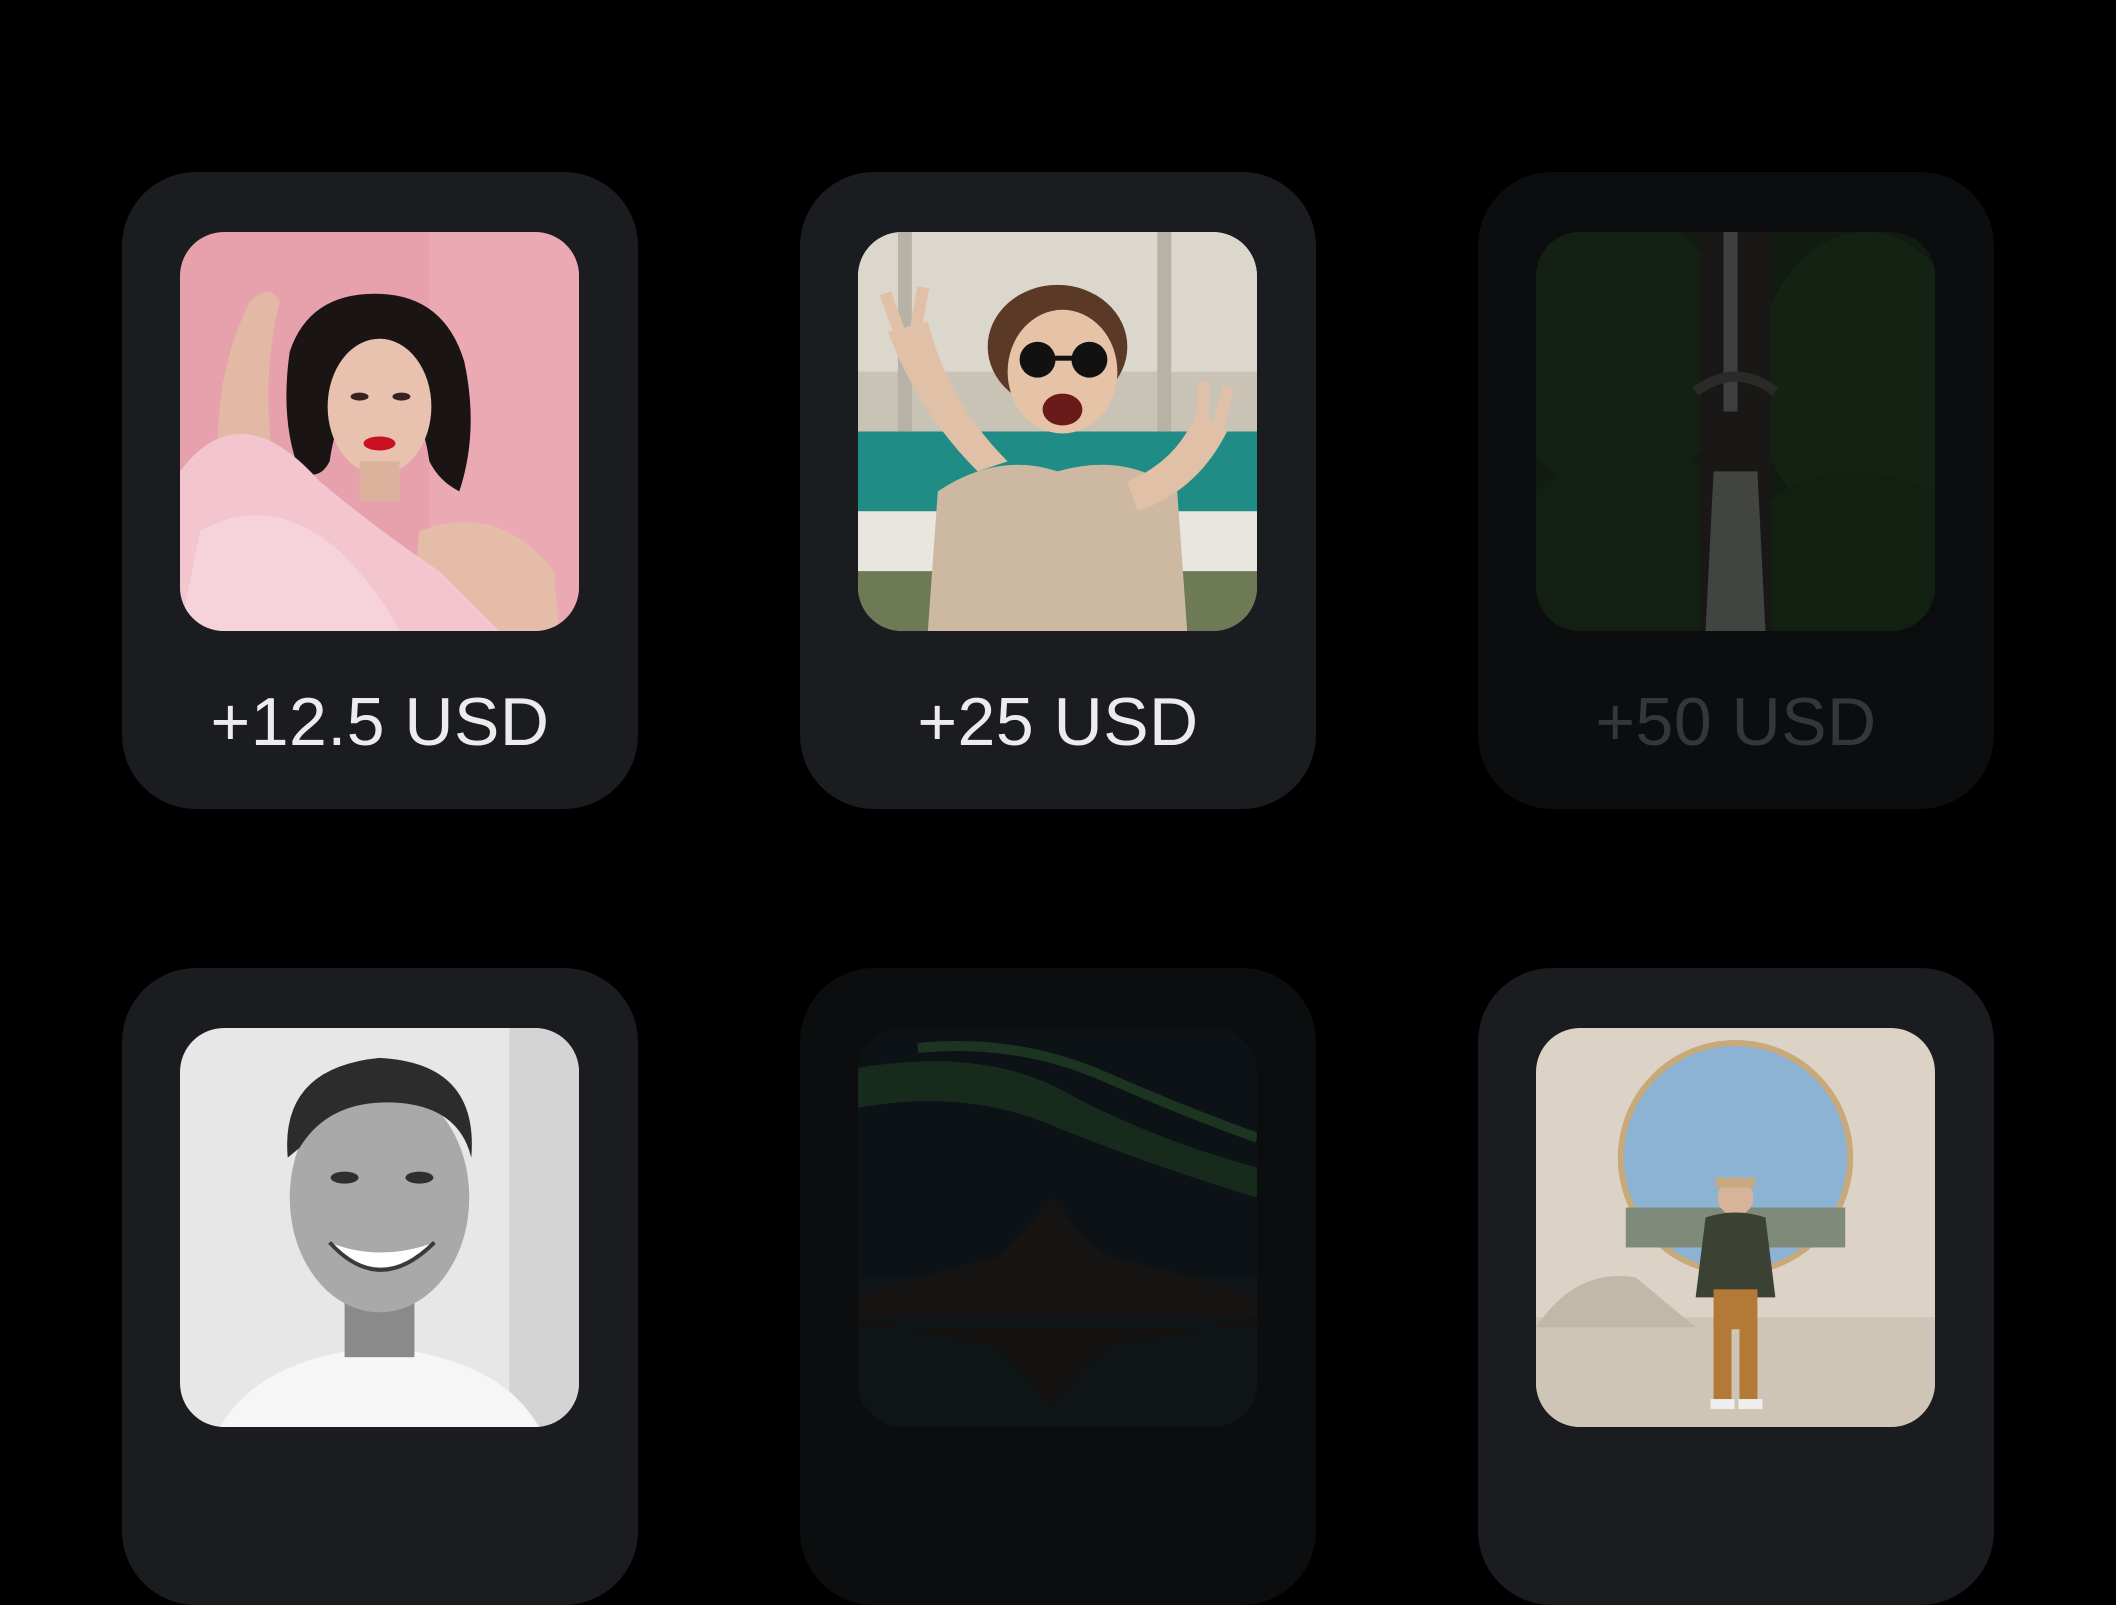  What do you see at coordinates (1735, 431) in the screenshot?
I see `waterfall-forest-icon` at bounding box center [1735, 431].